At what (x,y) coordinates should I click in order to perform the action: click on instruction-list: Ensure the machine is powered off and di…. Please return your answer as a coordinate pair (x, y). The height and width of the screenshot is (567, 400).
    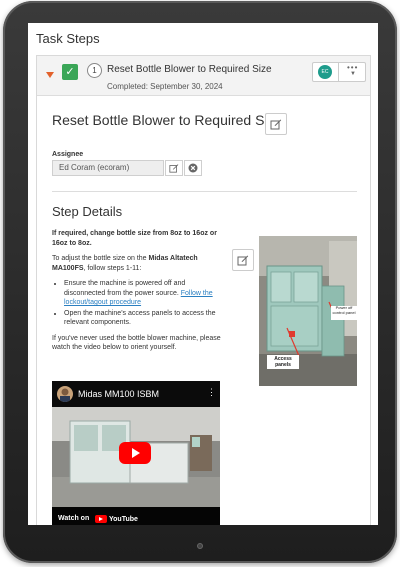
    Looking at the image, I should click on (145, 303).